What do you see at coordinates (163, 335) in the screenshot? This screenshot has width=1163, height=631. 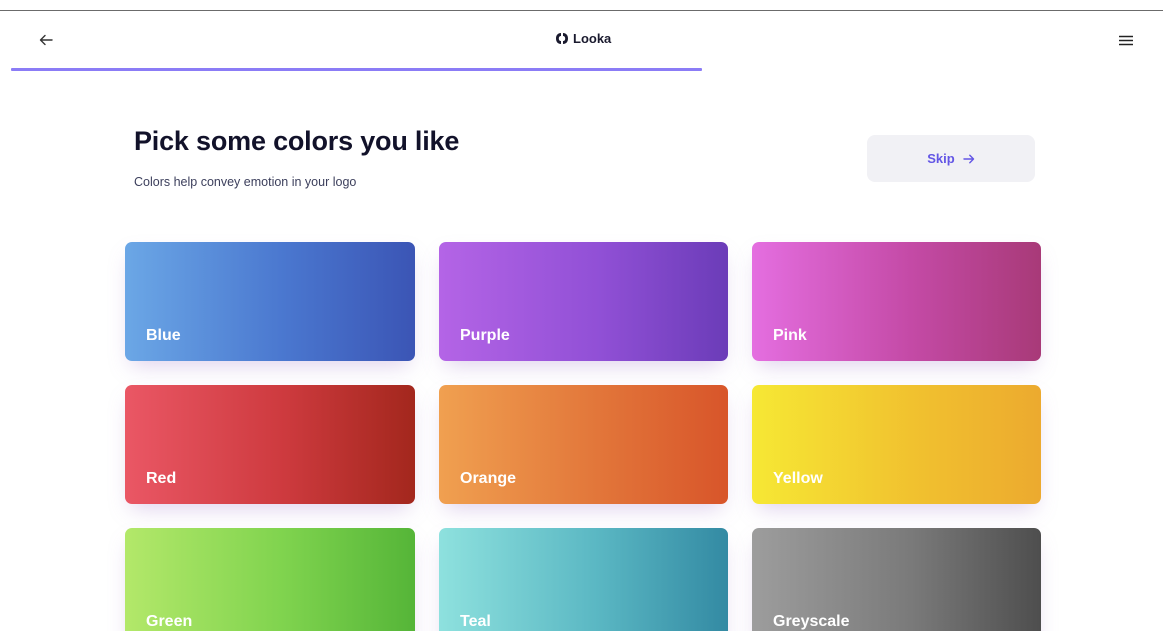 I see `swatch-label: Blue` at bounding box center [163, 335].